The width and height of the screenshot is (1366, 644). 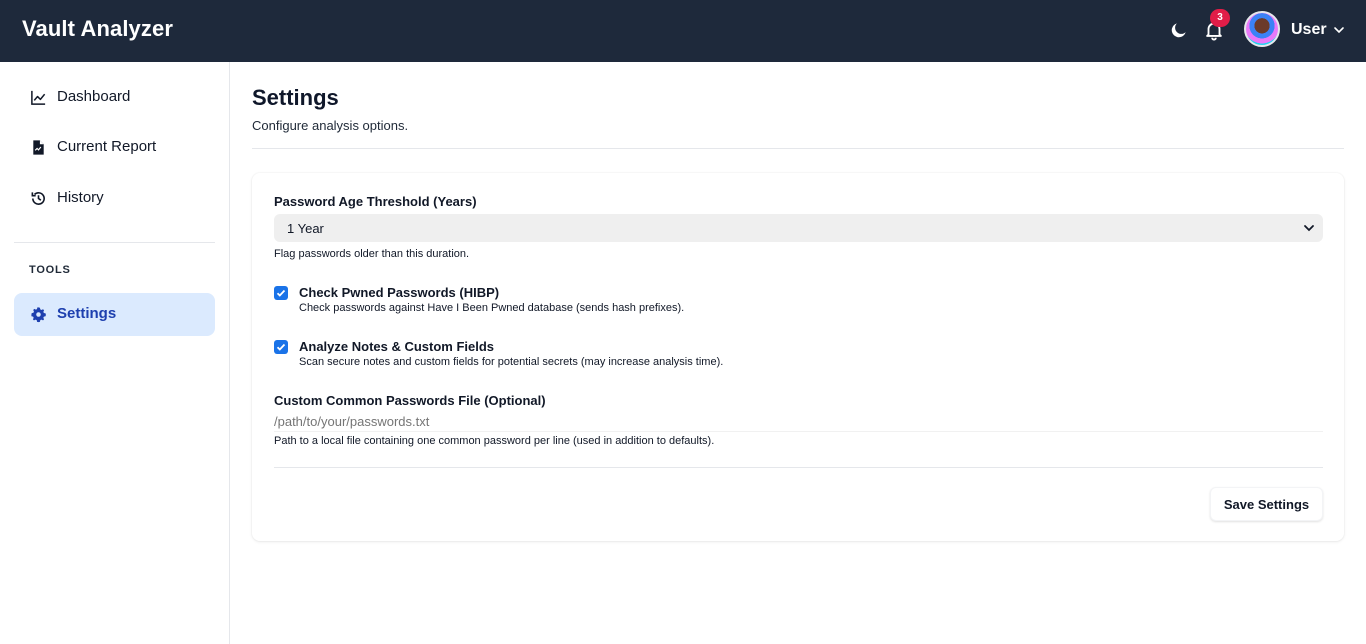 I want to click on sidebar-item-dashboard: Dashboard, so click(x=114, y=97).